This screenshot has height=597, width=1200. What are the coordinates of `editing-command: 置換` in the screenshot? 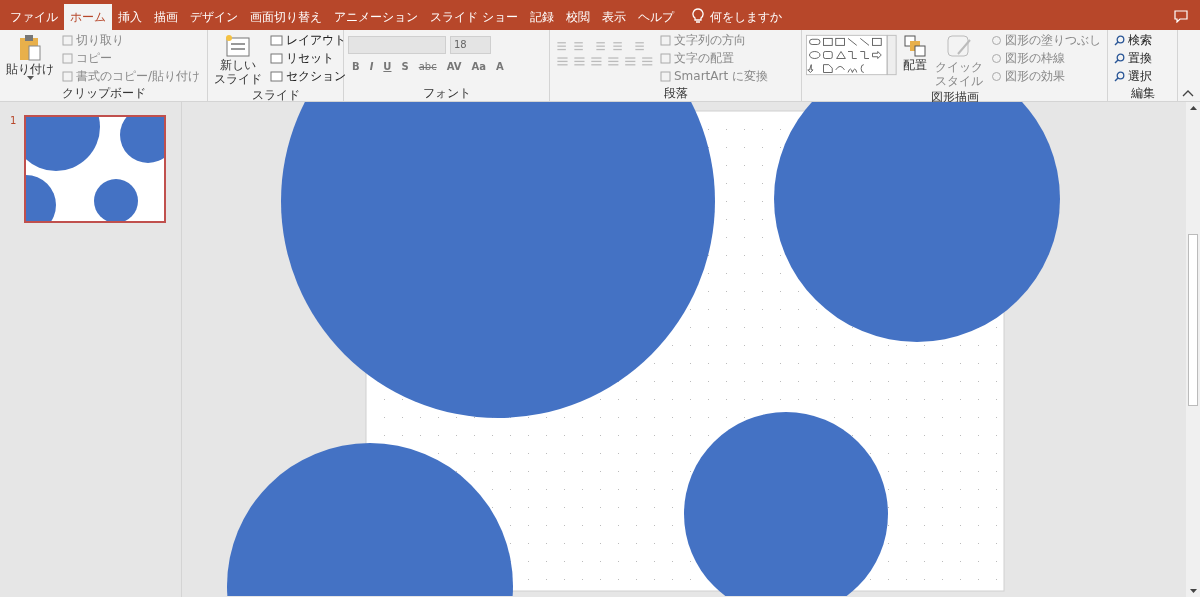 It's located at (1133, 58).